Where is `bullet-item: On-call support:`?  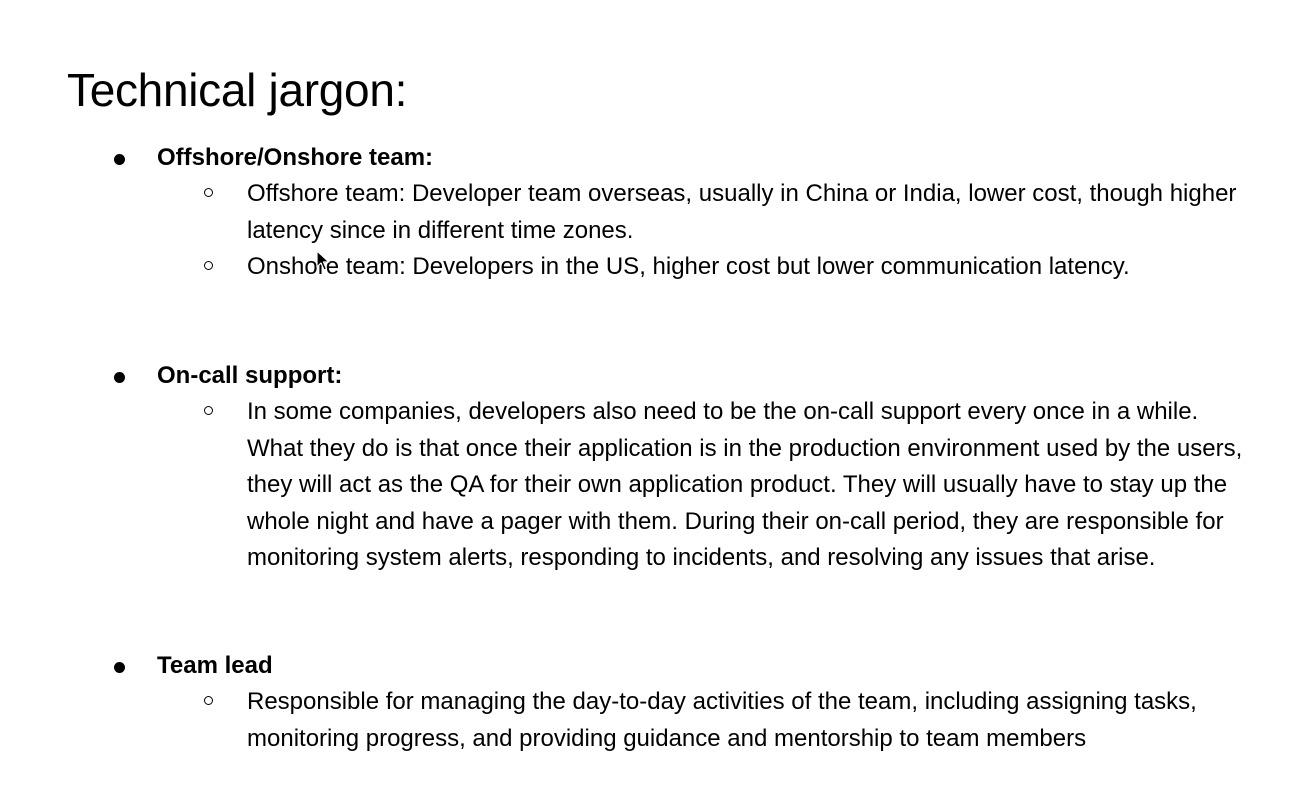 bullet-item: On-call support: is located at coordinates (654, 376).